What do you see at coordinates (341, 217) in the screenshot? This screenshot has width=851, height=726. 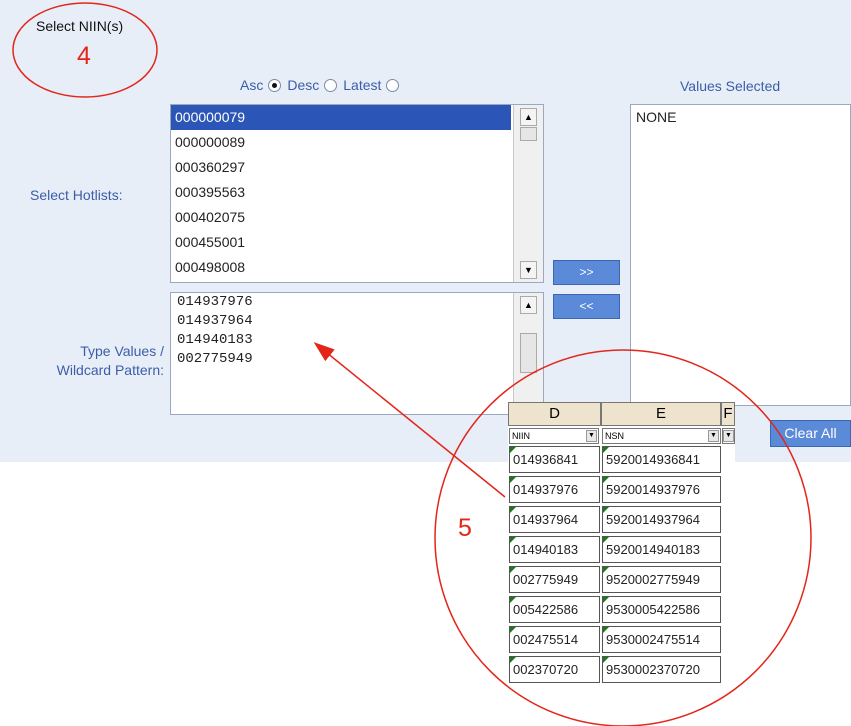 I see `hotlist-item: 000402075` at bounding box center [341, 217].